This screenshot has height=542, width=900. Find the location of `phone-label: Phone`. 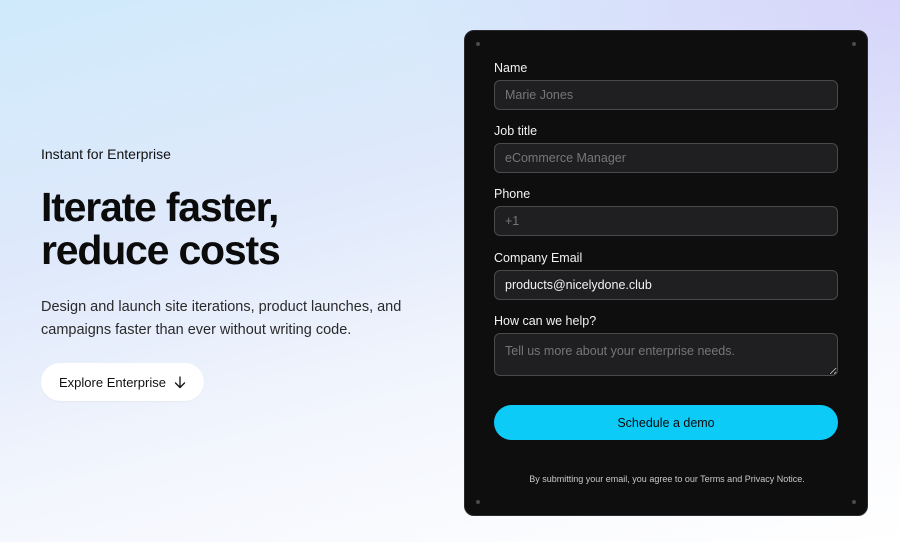

phone-label: Phone is located at coordinates (512, 194).